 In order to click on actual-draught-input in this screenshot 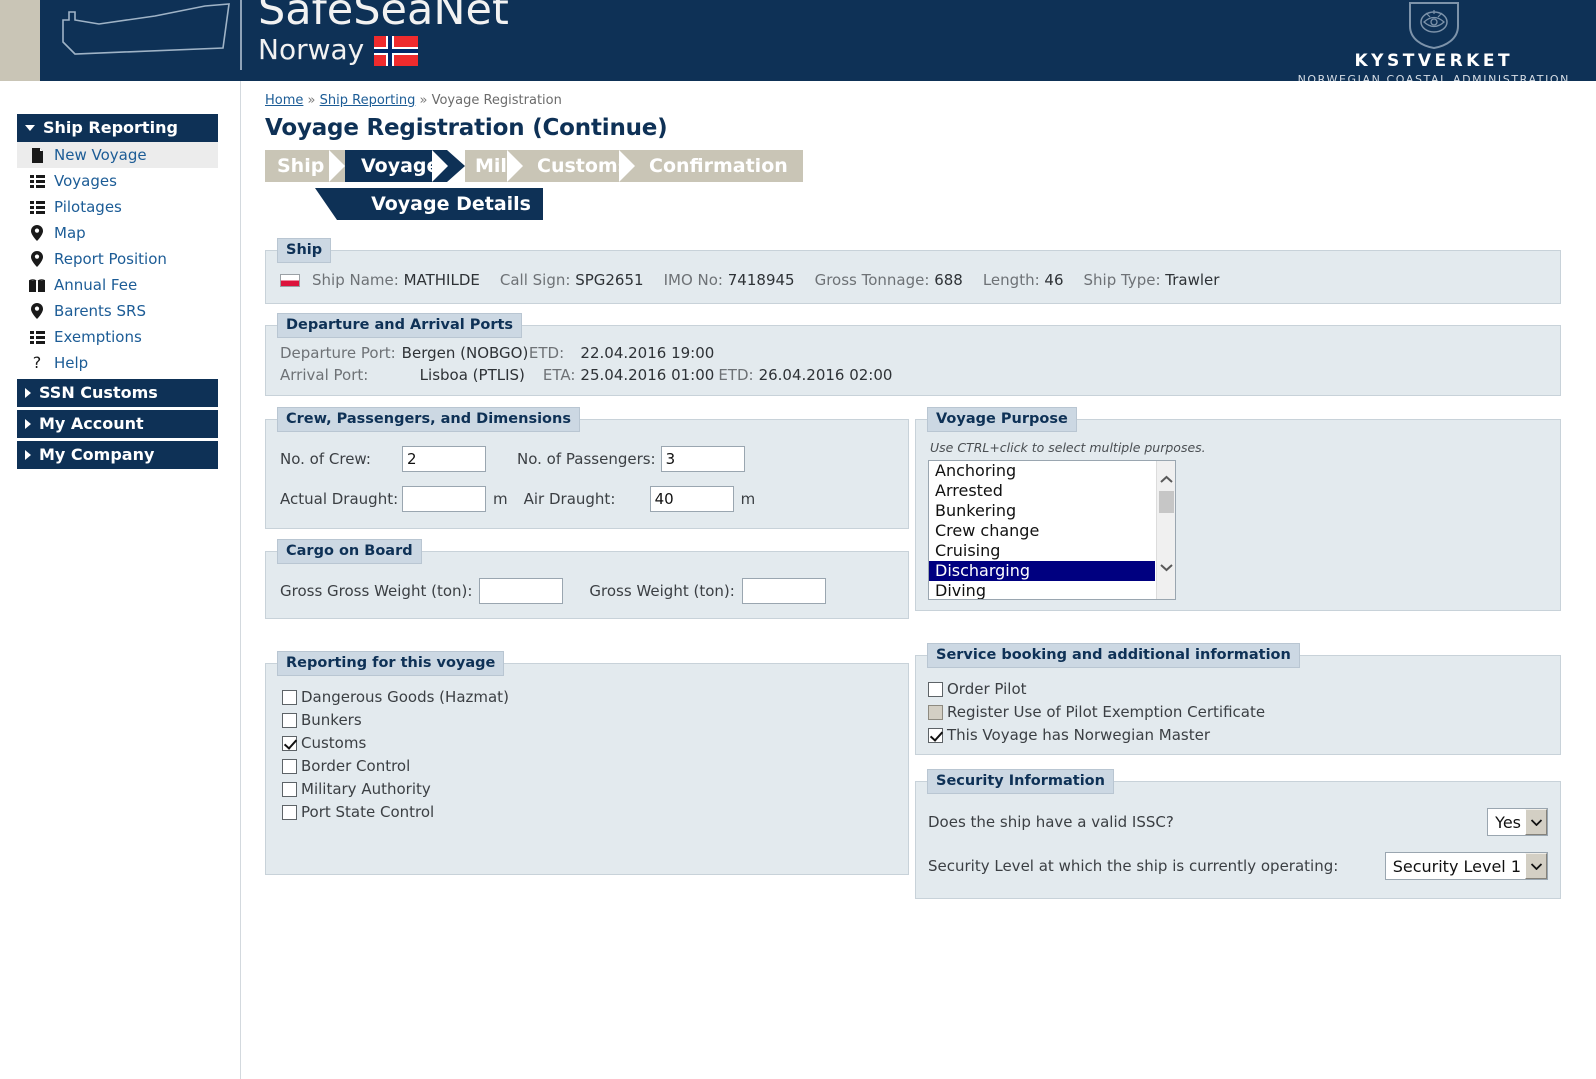, I will do `click(444, 499)`.